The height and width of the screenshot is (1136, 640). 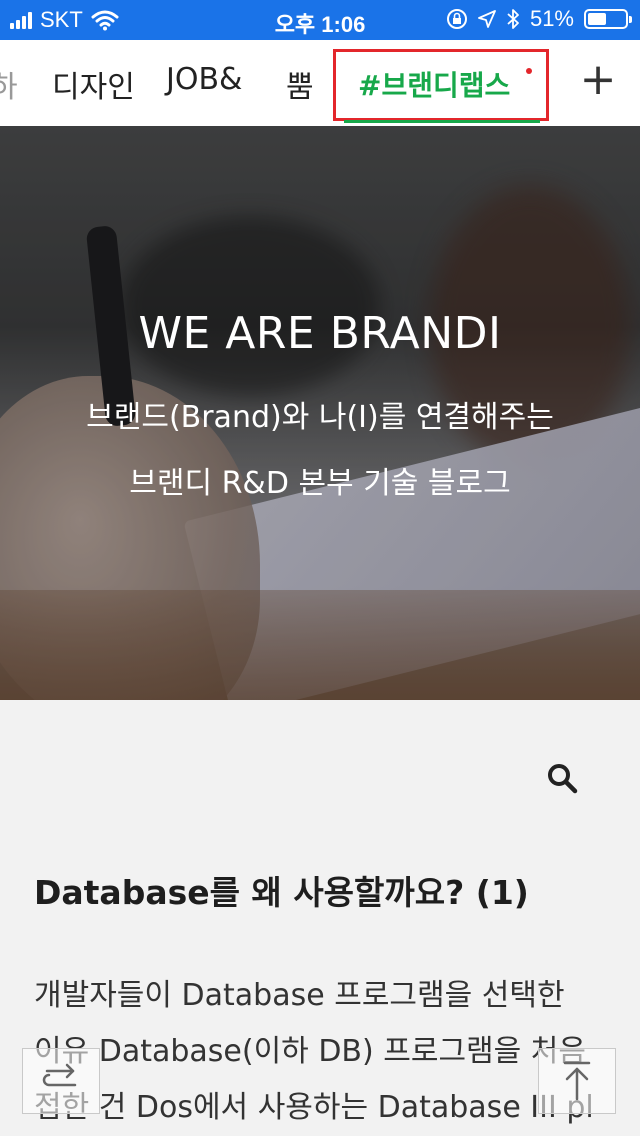 I want to click on add-tab-button: +, so click(x=598, y=81).